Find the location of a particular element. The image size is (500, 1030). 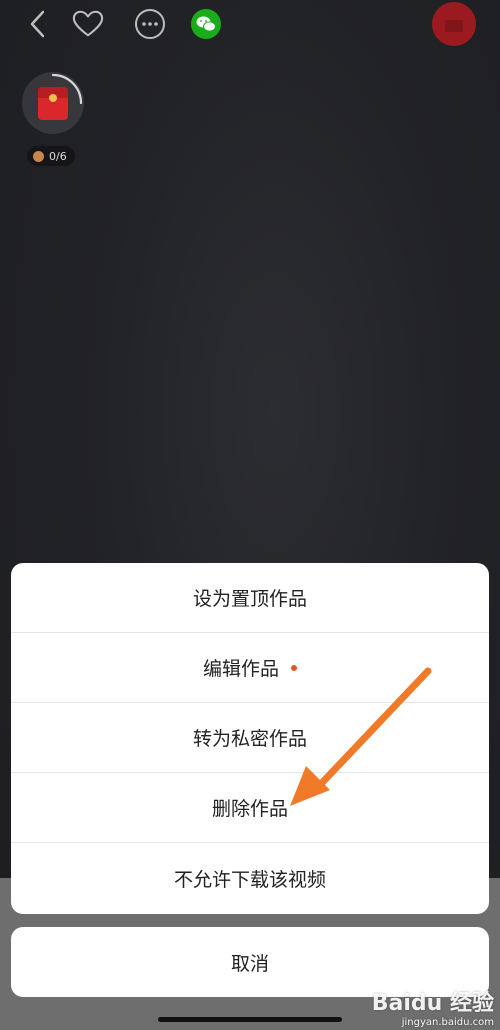

like-button is located at coordinates (88, 24).